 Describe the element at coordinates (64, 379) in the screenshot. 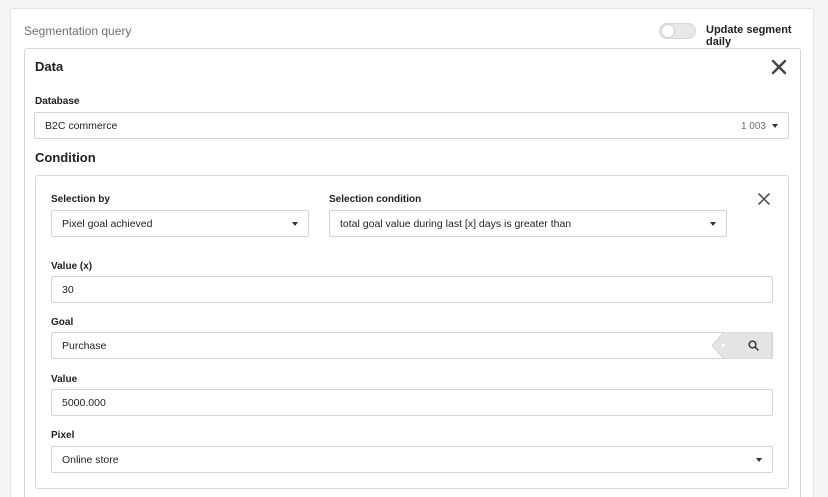

I see `value-label: Value` at that location.